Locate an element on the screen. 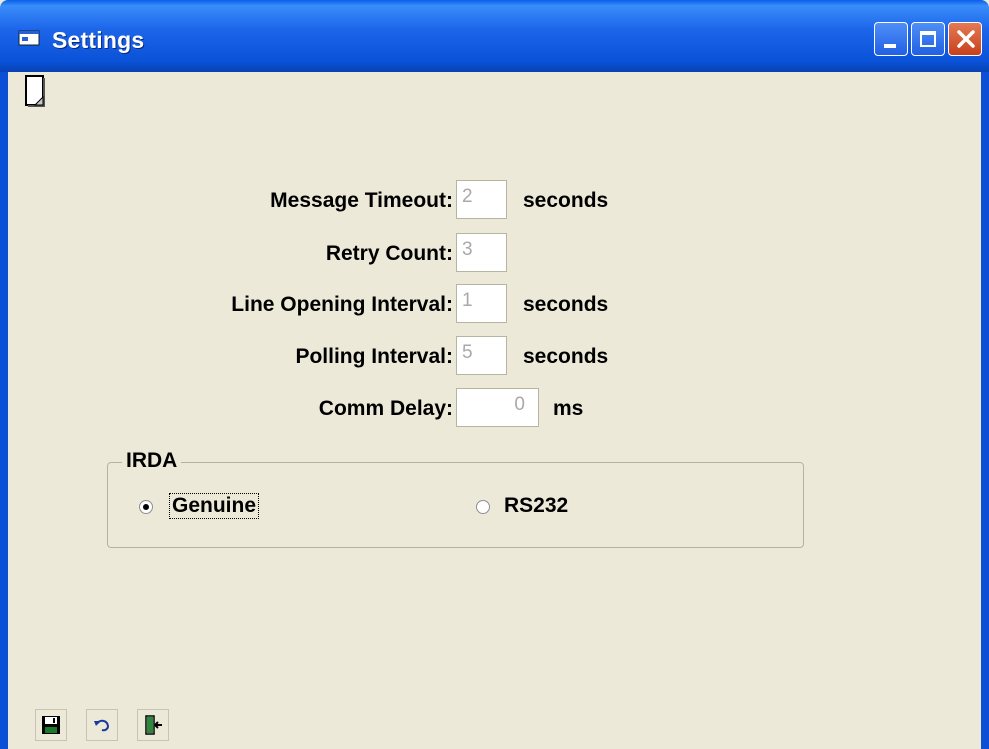 The height and width of the screenshot is (749, 989). exit-icon is located at coordinates (153, 725).